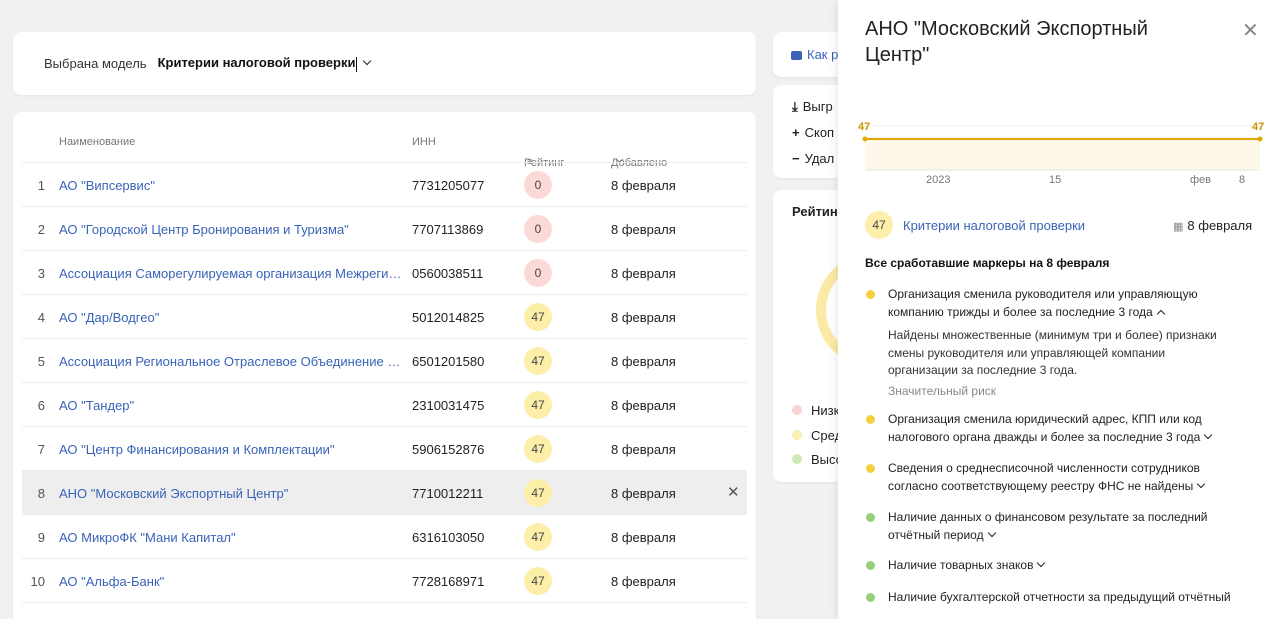 The height and width of the screenshot is (619, 1280). I want to click on row-number: 1, so click(41, 185).